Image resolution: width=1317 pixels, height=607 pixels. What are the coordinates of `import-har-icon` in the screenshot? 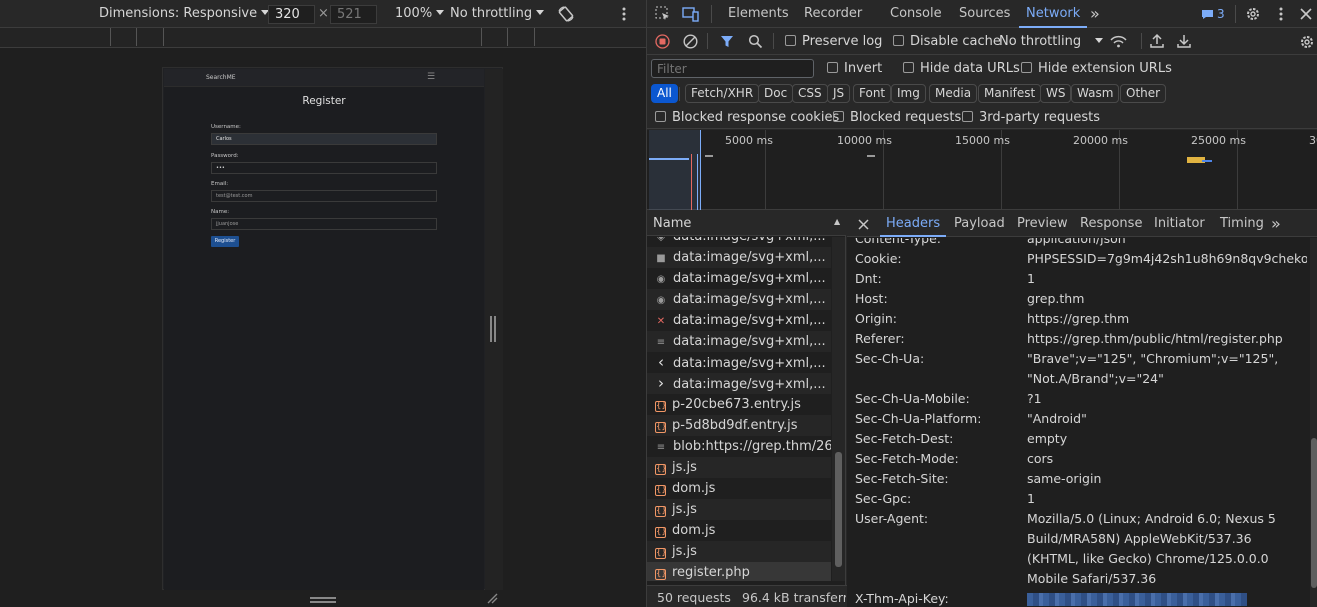 It's located at (1157, 41).